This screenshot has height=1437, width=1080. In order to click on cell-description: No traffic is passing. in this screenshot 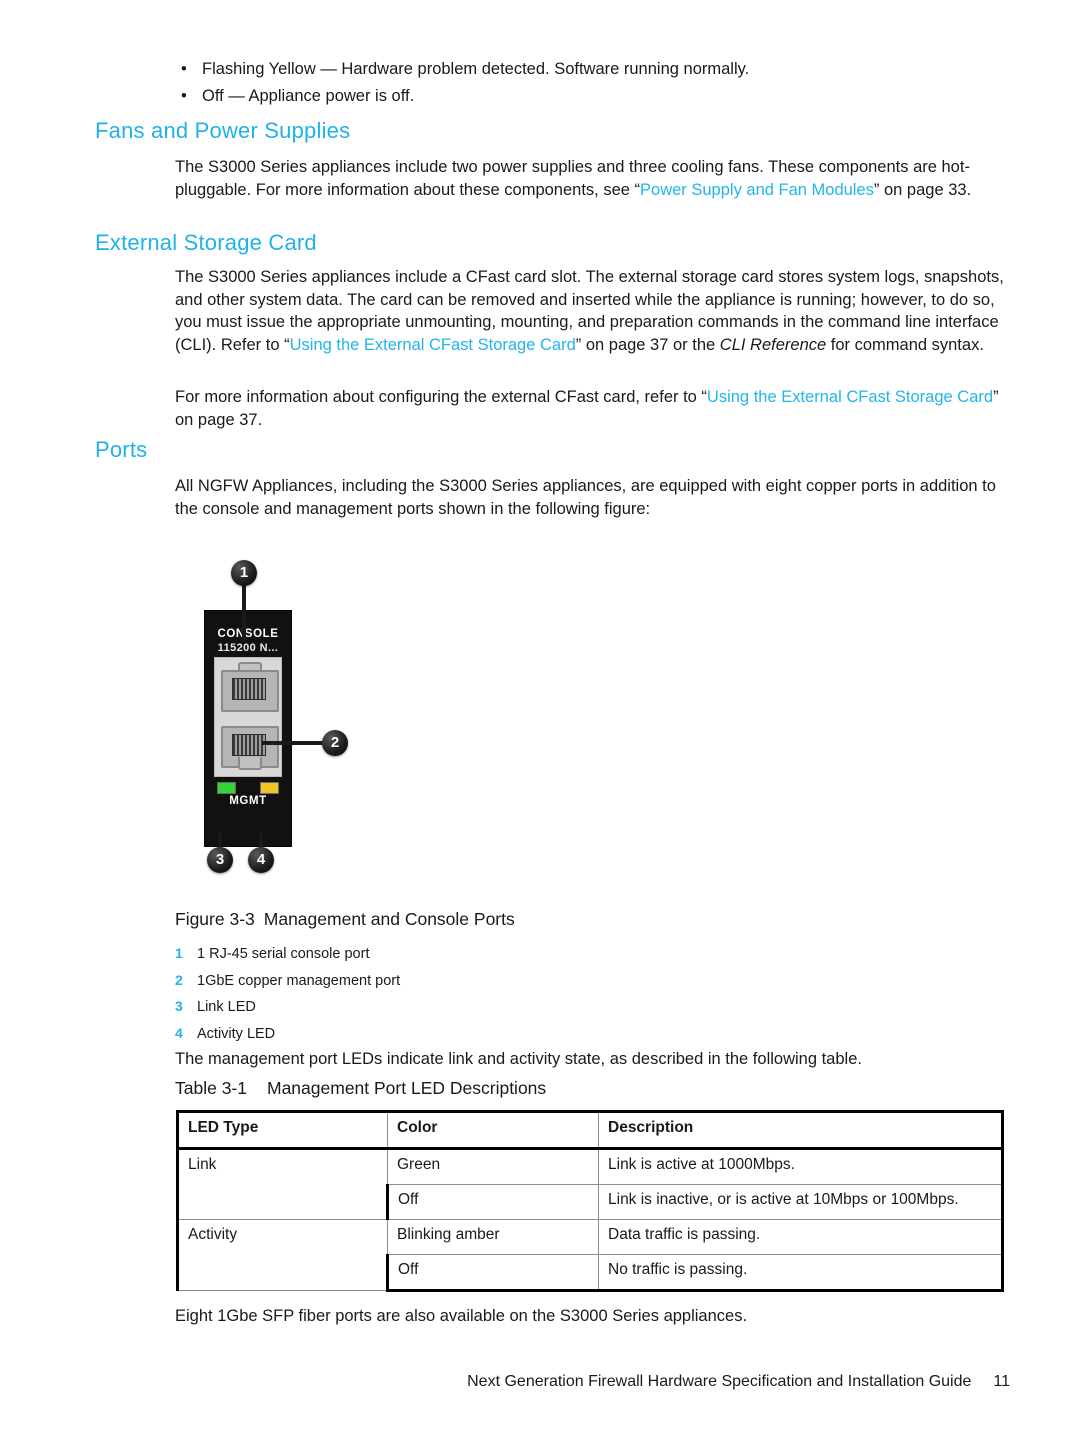, I will do `click(801, 1273)`.